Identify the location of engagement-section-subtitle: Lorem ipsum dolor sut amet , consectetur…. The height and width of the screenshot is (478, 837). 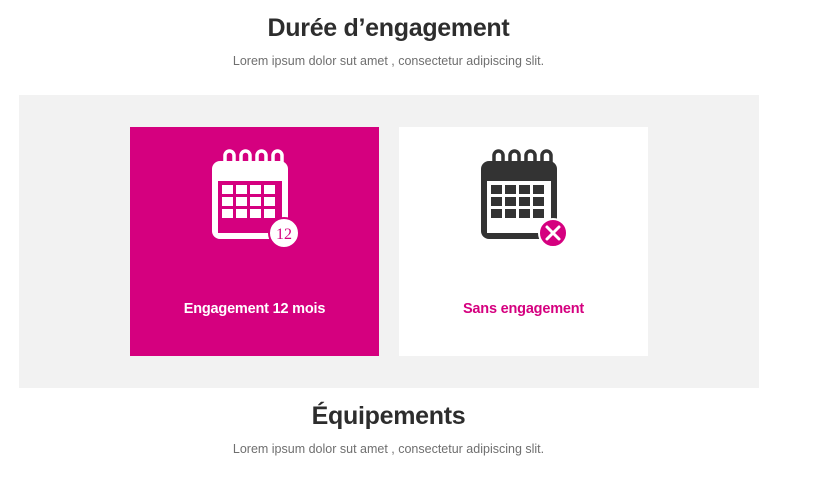
(388, 61).